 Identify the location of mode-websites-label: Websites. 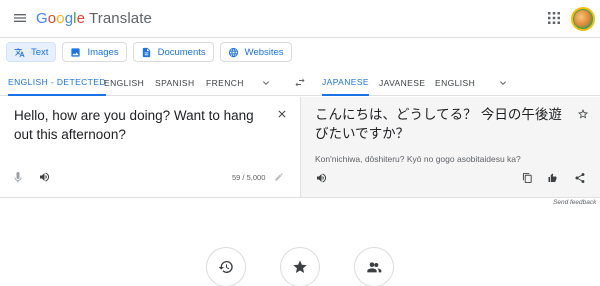
(264, 52).